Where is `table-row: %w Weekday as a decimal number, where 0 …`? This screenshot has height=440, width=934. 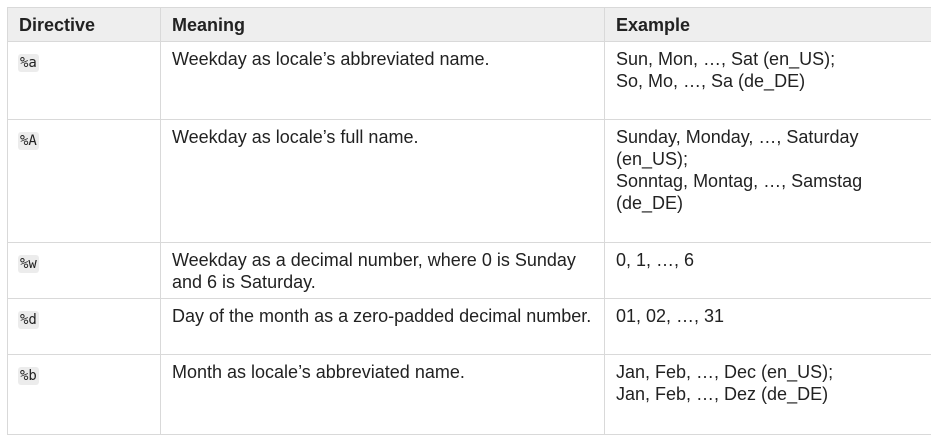 table-row: %w Weekday as a decimal number, where 0 … is located at coordinates (469, 270).